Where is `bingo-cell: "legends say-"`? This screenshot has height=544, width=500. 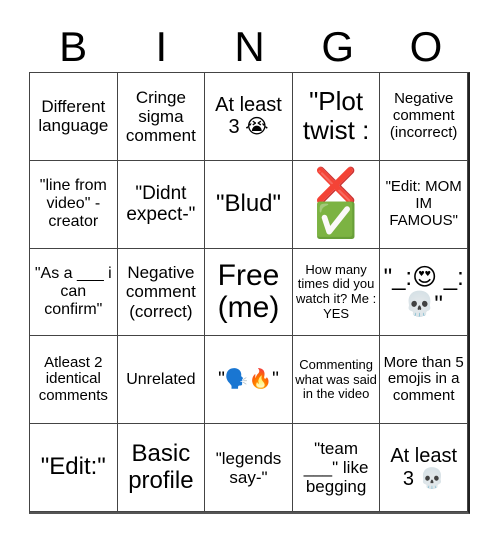
bingo-cell: "legends say-" is located at coordinates (249, 468).